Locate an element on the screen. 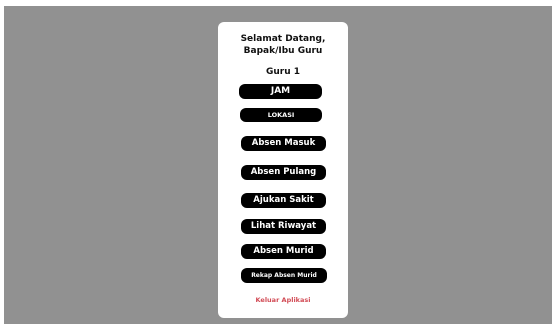 Image resolution: width=556 pixels, height=324 pixels. rekap-absen-murid-button: Rekap Absen Murid is located at coordinates (284, 275).